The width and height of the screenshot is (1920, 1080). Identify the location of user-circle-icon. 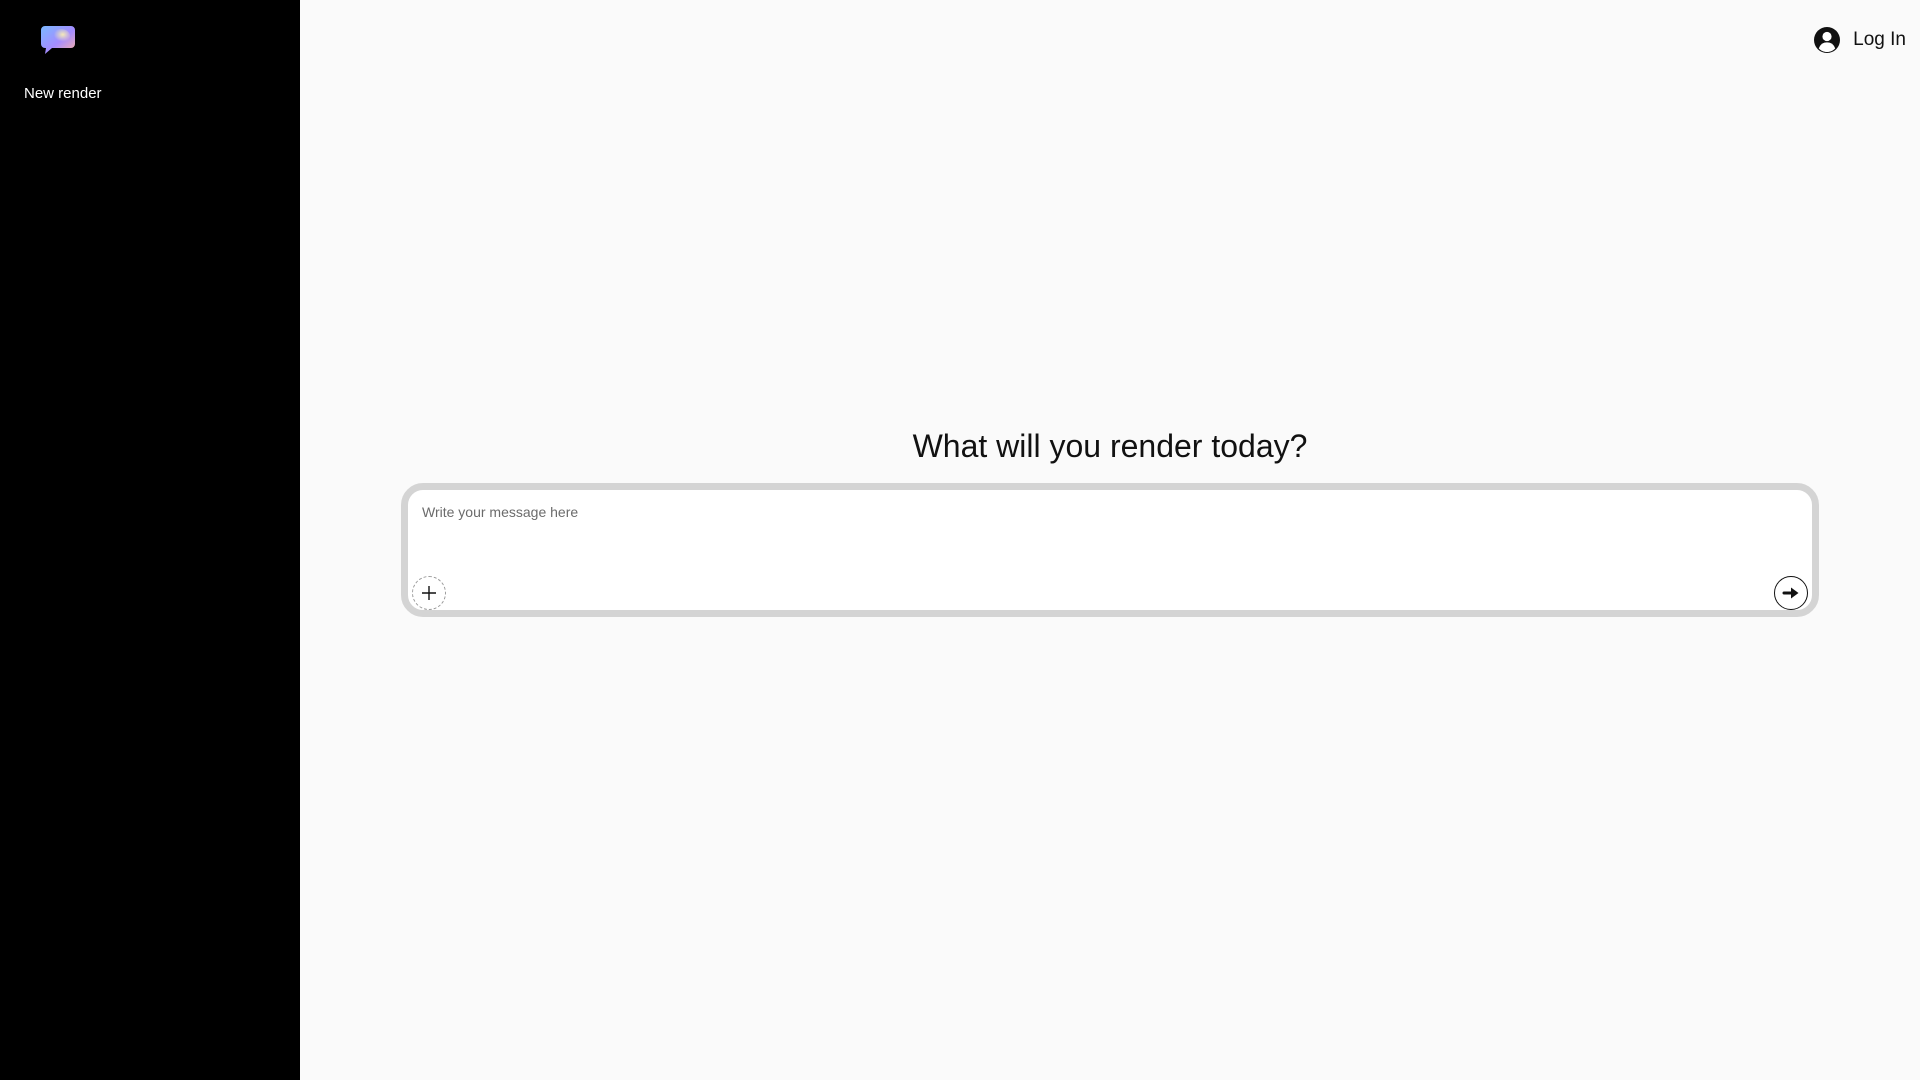
(1827, 40).